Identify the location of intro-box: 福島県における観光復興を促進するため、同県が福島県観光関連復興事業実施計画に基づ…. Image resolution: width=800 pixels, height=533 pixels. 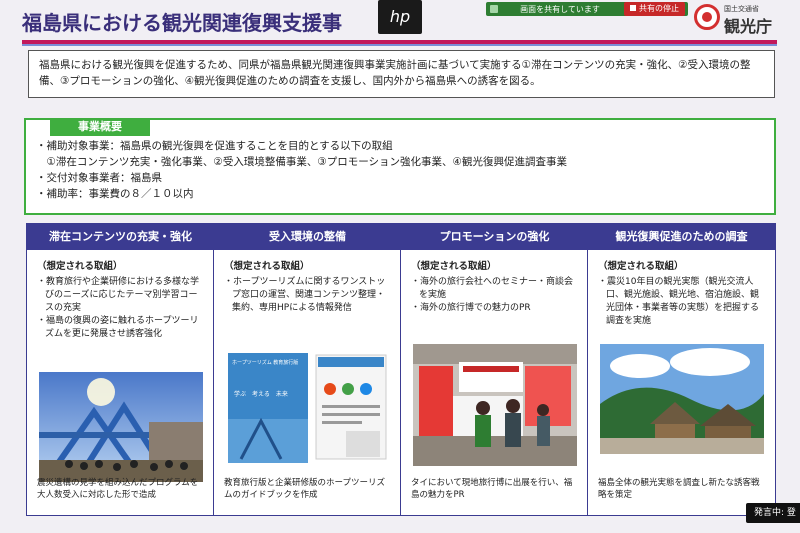
(401, 74).